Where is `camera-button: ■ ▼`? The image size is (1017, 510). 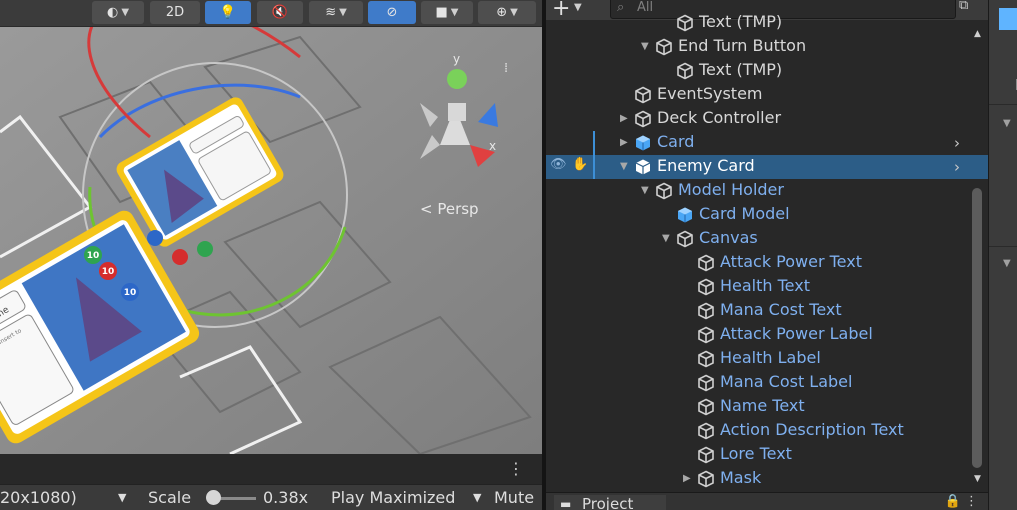 camera-button: ■ ▼ is located at coordinates (447, 12).